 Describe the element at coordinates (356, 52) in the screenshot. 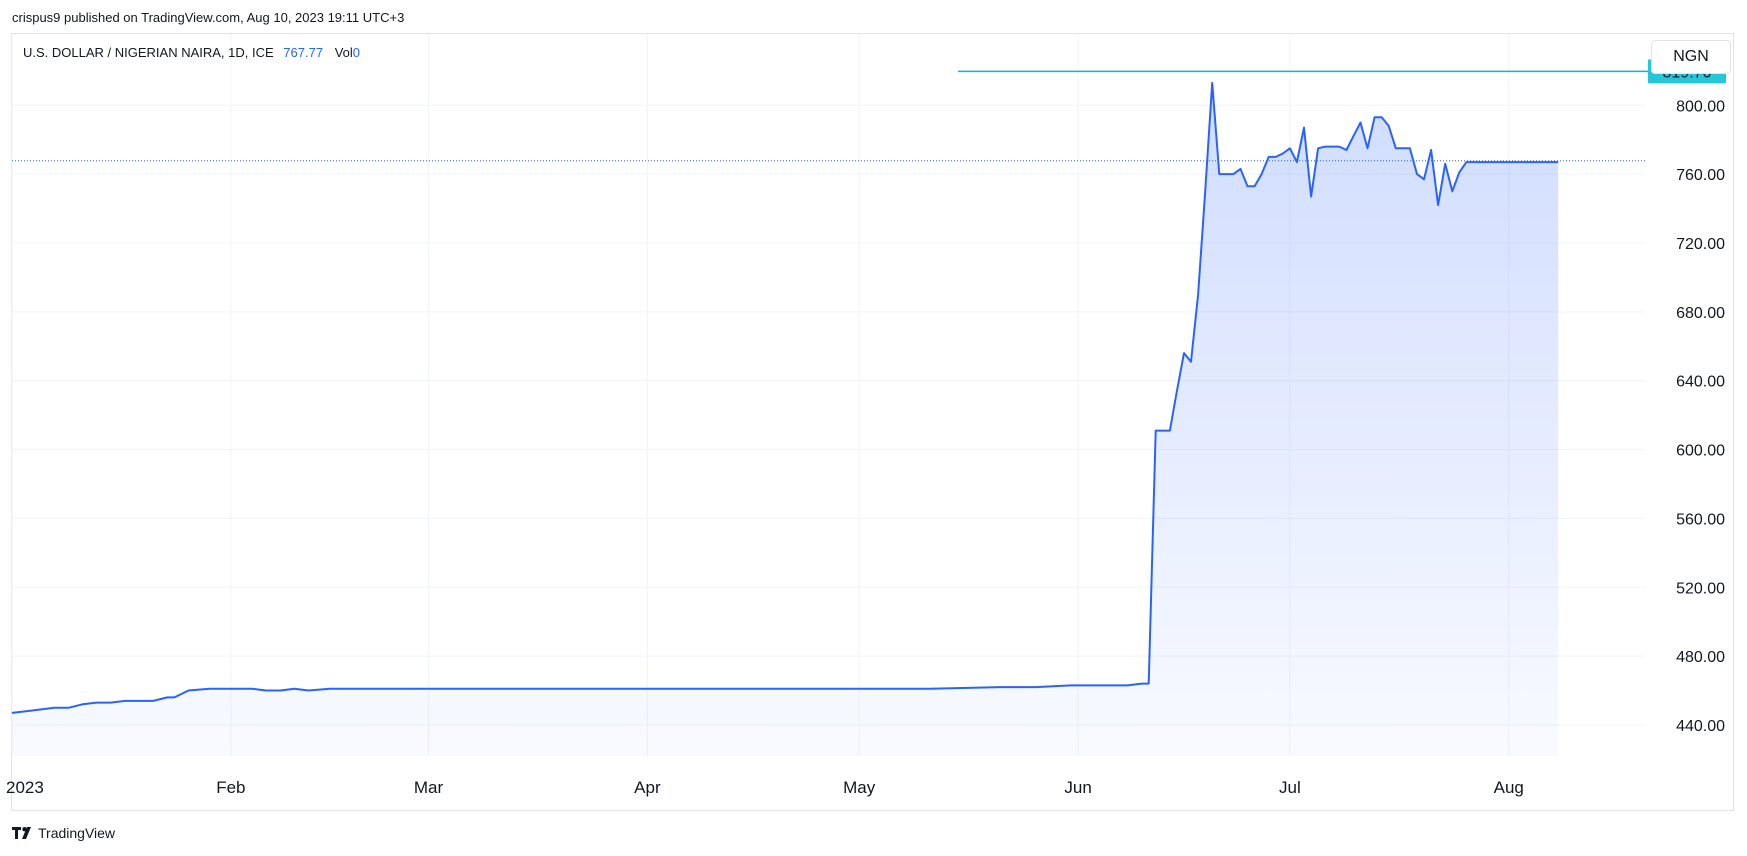

I see `volume-value: 0` at that location.